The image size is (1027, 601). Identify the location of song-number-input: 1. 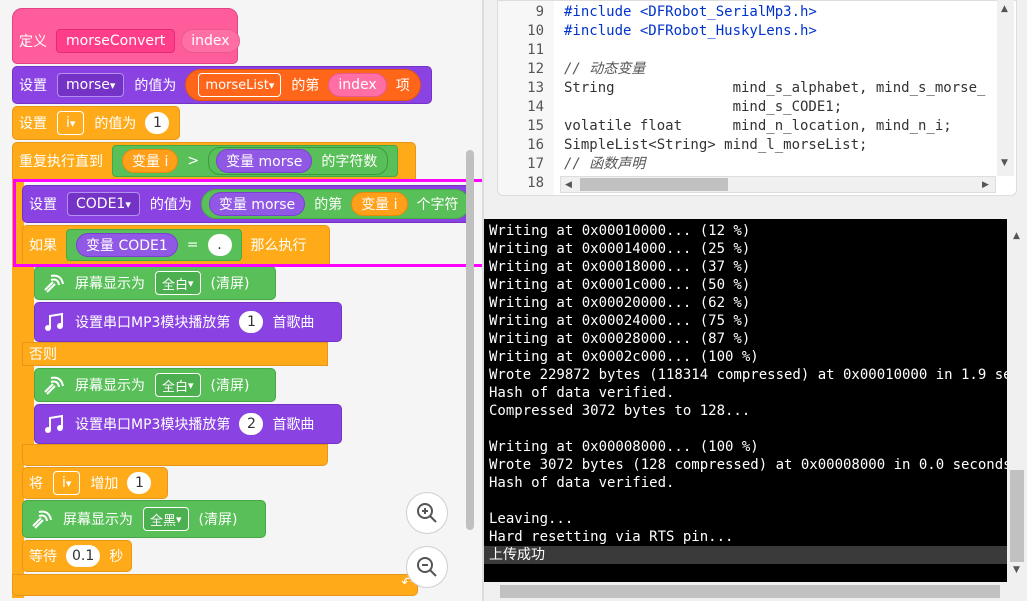
(251, 322).